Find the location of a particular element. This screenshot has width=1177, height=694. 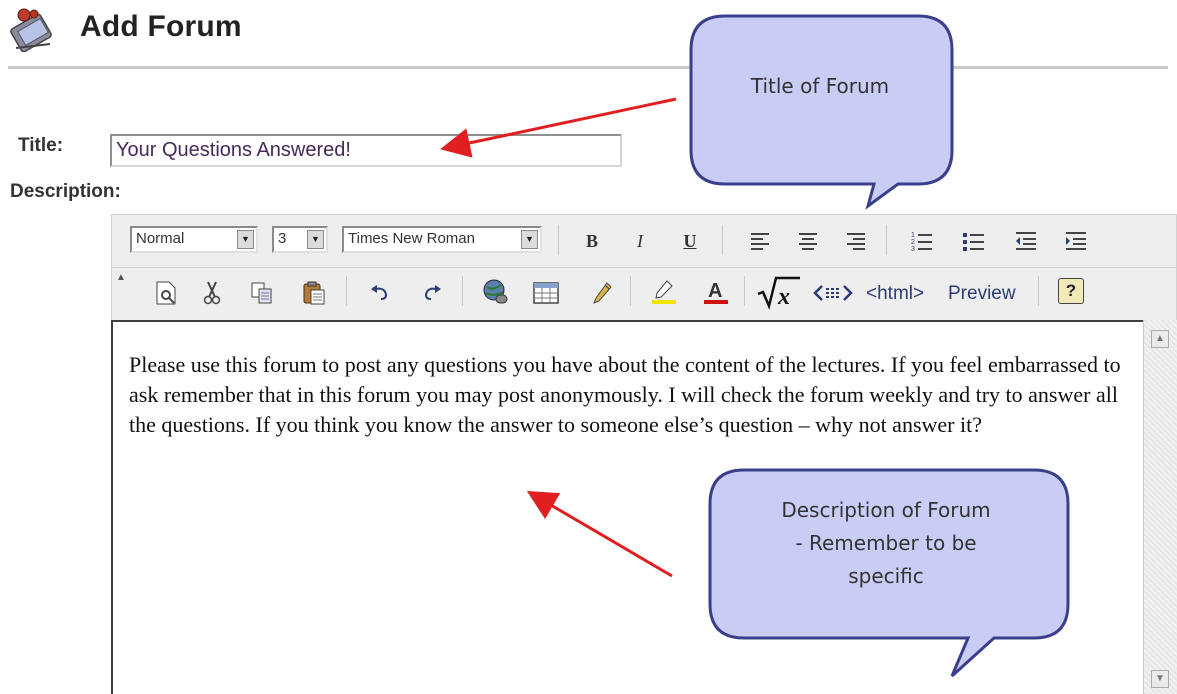

description-pointer-arrow is located at coordinates (599, 534).